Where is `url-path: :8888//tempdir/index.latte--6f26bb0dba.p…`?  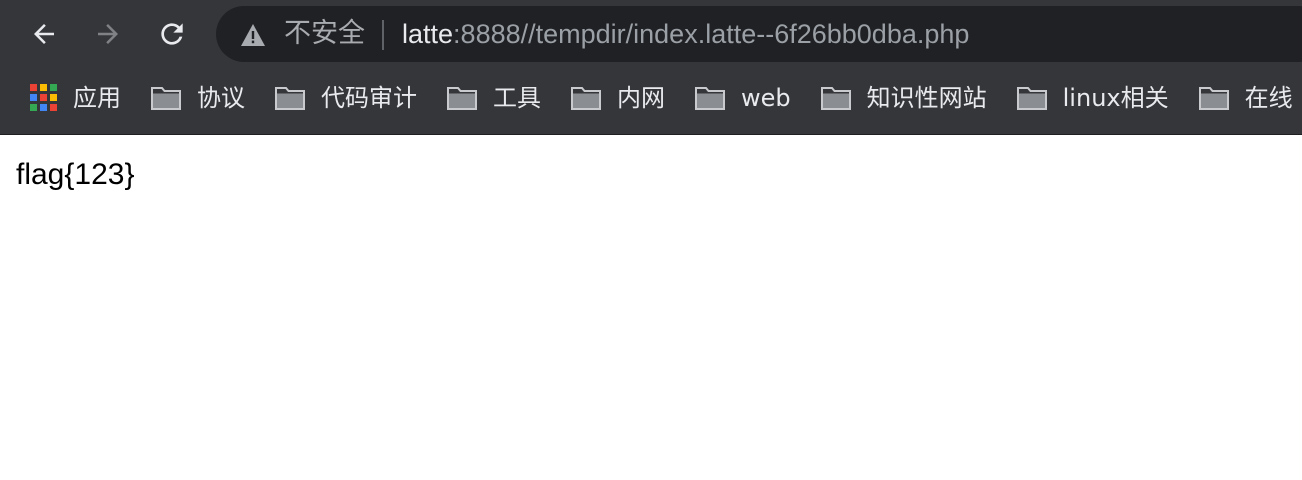 url-path: :8888//tempdir/index.latte--6f26bb0dba.p… is located at coordinates (711, 34).